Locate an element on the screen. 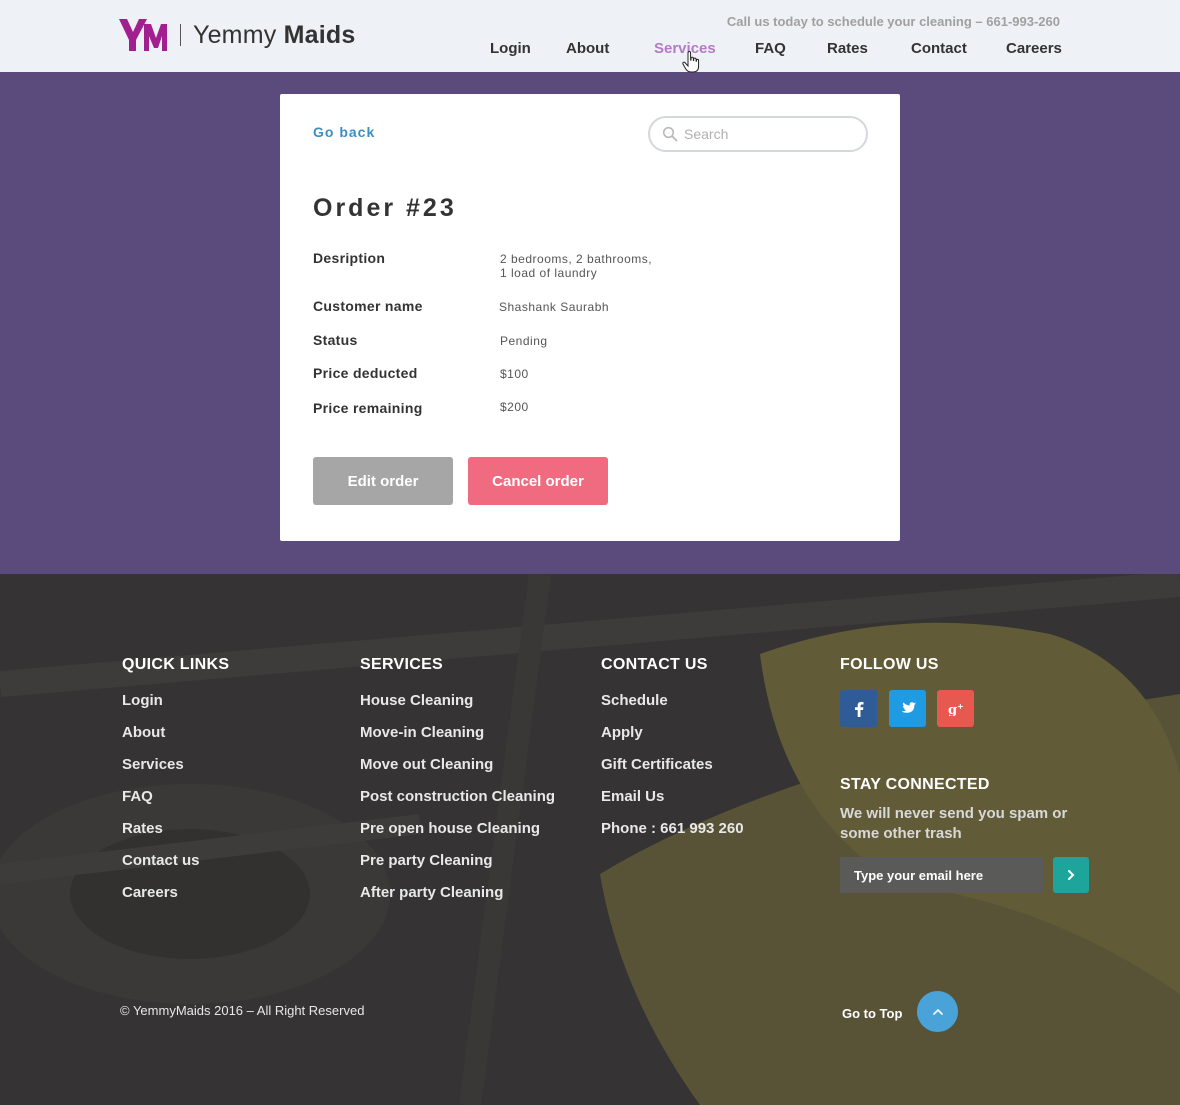  price-deducted-label: Price deducted is located at coordinates (365, 373).